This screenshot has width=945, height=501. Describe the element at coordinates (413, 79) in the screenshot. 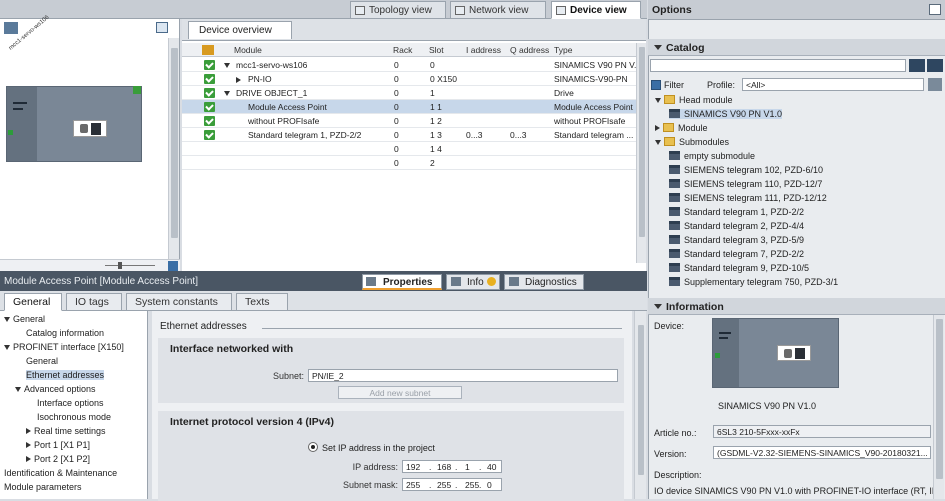

I see `table-row: PN-IO 0 0 X150 SINAMICS-V90-PN` at that location.